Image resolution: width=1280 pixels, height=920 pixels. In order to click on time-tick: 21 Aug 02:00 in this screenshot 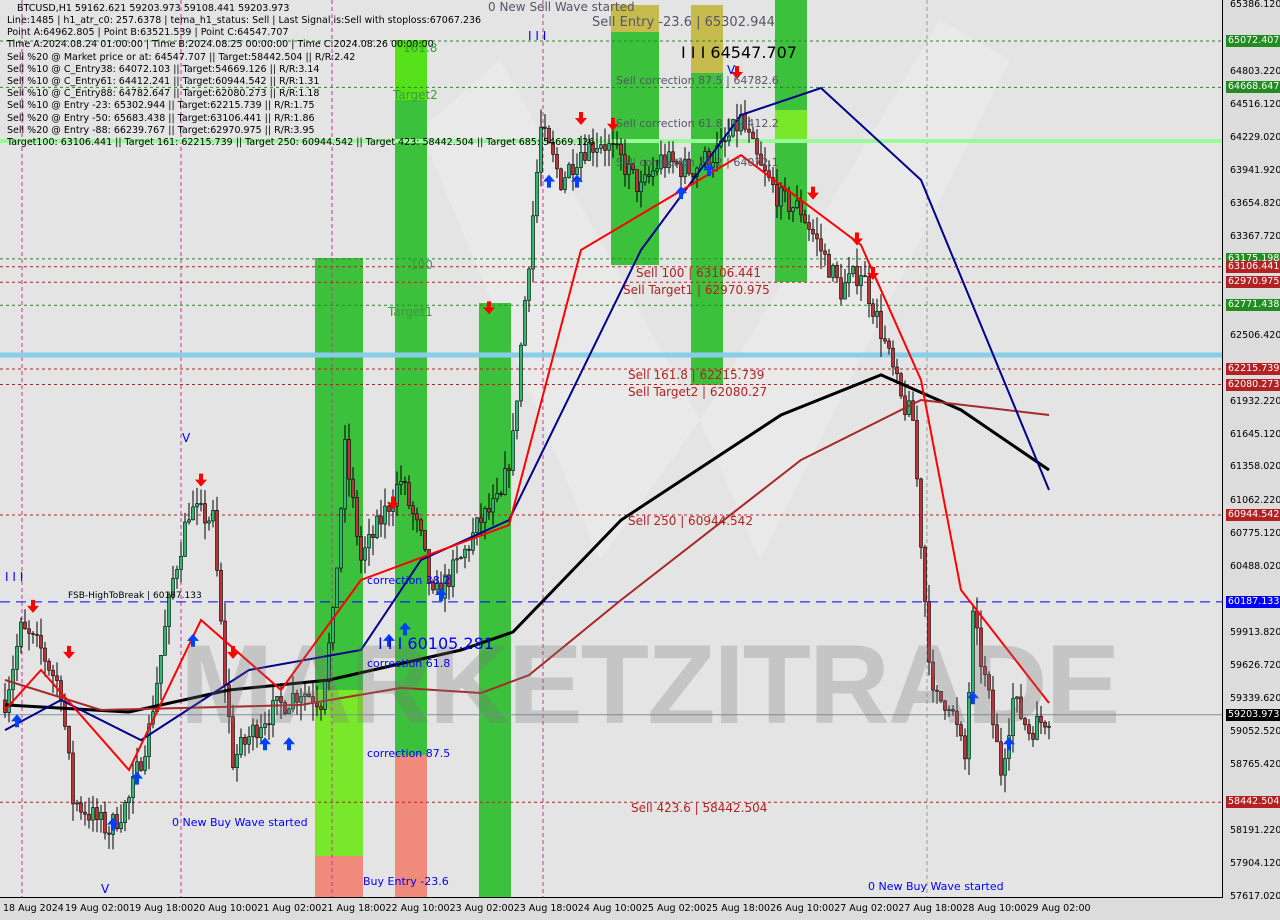, I will do `click(289, 908)`.